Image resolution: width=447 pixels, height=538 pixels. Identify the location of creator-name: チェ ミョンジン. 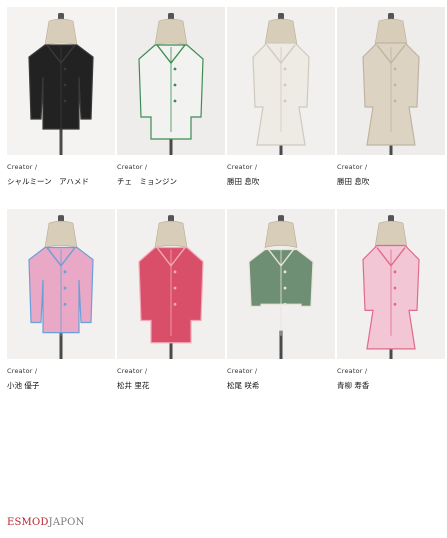
(171, 181).